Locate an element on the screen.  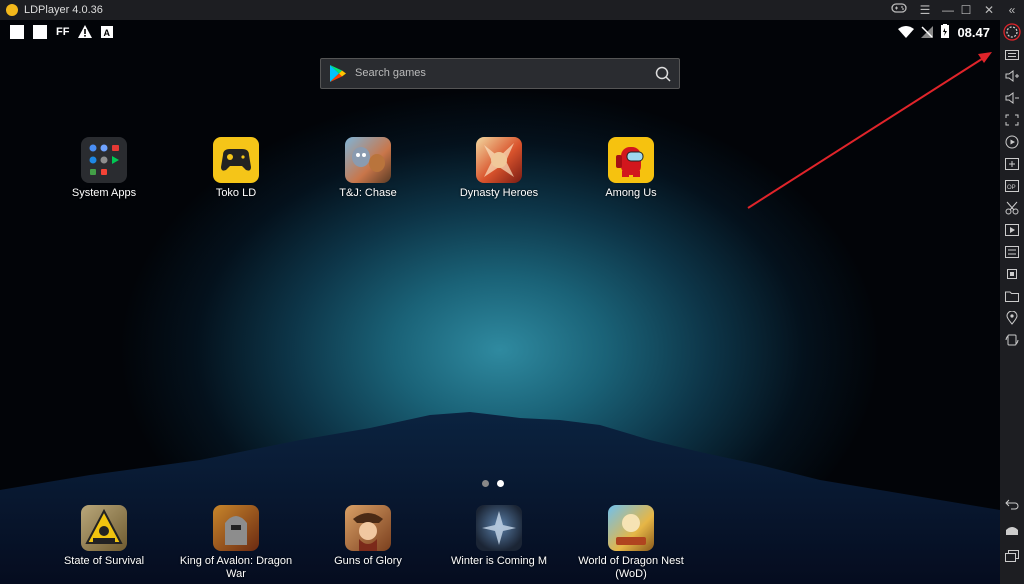
cut-icon is located at coordinates (1012, 210).